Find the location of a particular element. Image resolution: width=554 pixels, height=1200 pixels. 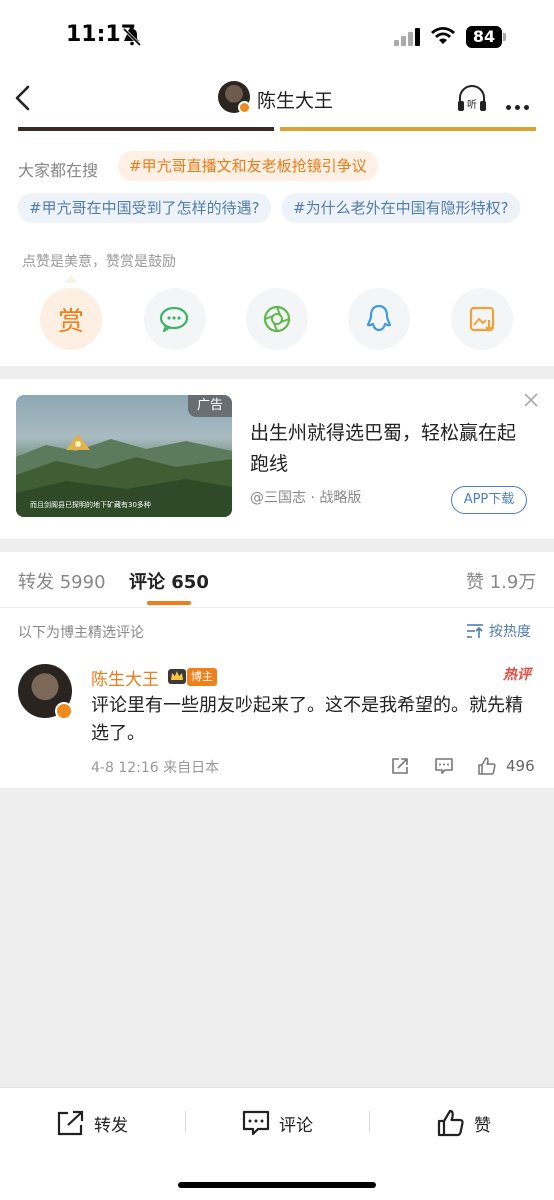

owner-badge: 博主 is located at coordinates (202, 677).